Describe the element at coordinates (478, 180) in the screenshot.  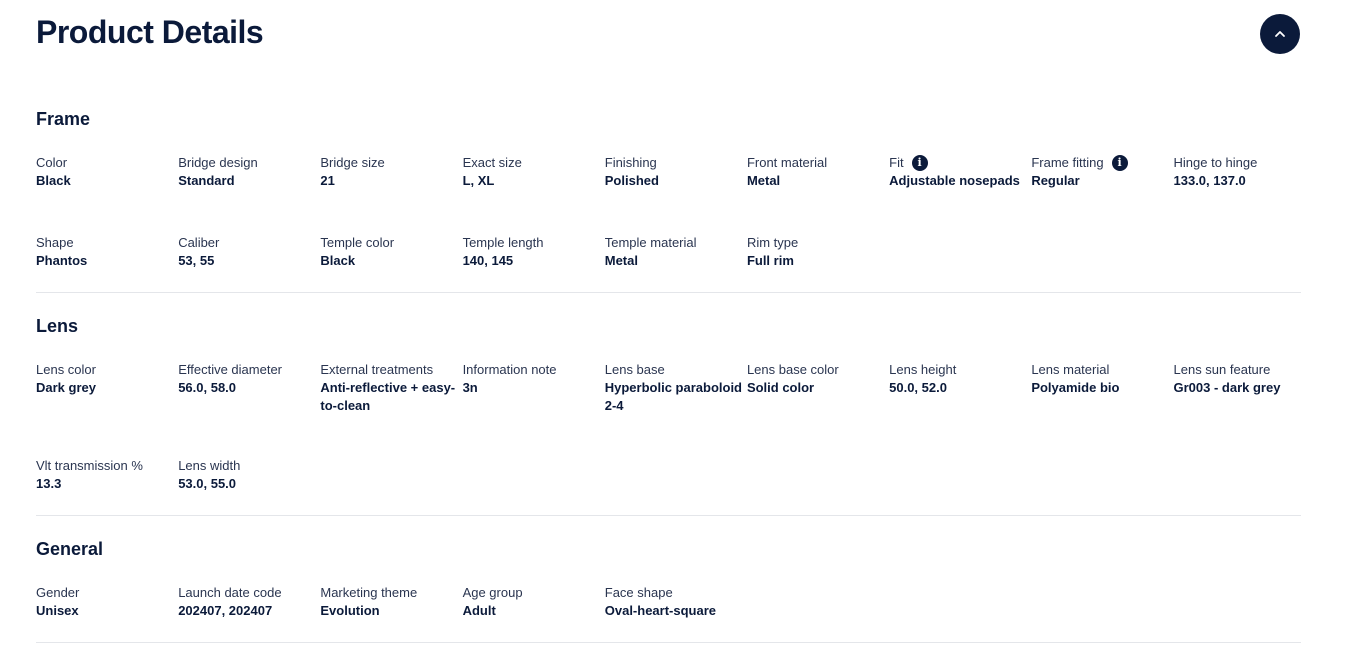
I see `spec-value: L, XL` at that location.